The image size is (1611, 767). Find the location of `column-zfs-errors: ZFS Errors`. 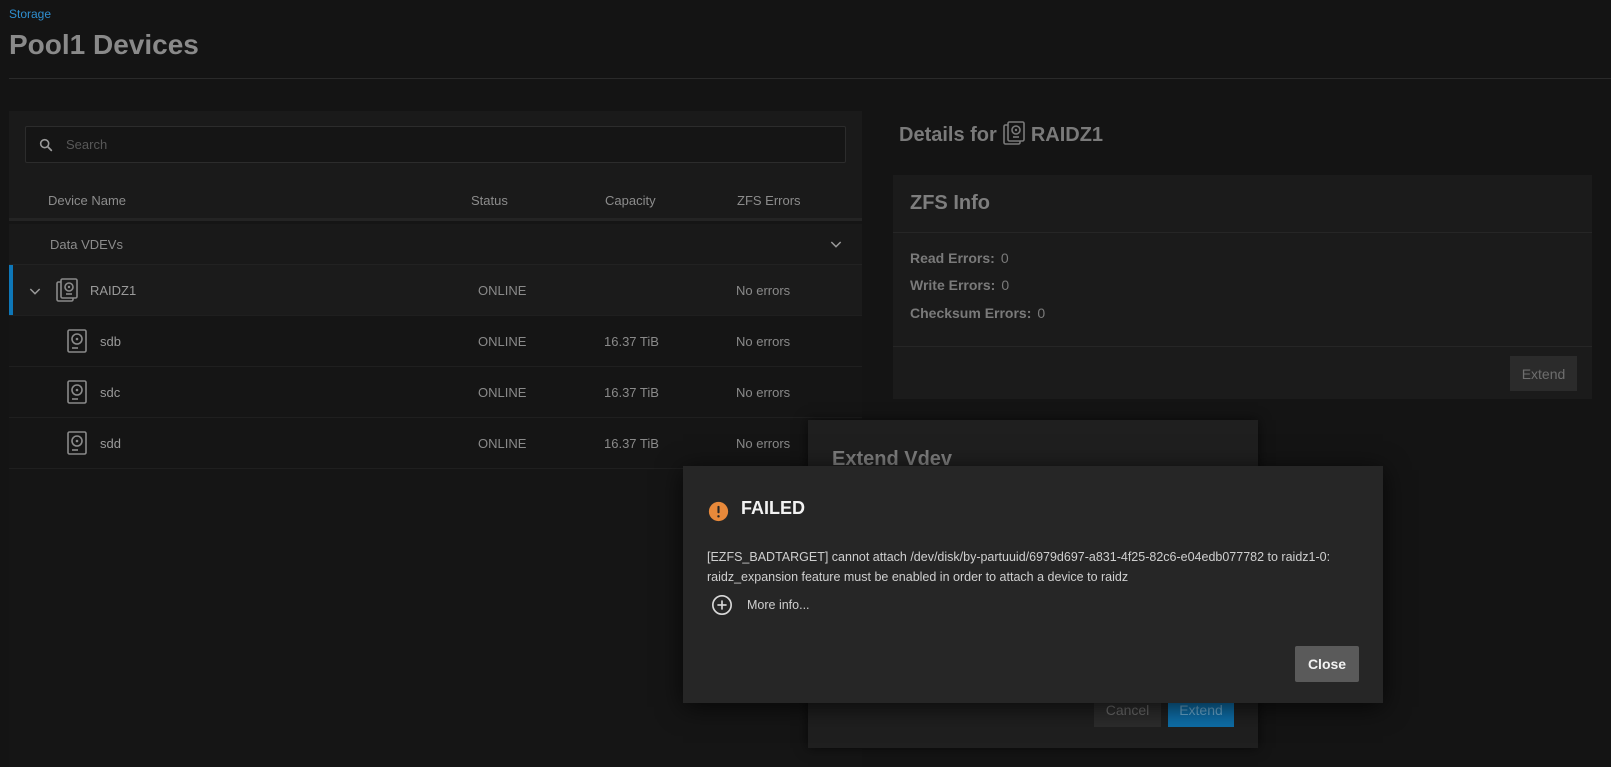

column-zfs-errors: ZFS Errors is located at coordinates (769, 200).